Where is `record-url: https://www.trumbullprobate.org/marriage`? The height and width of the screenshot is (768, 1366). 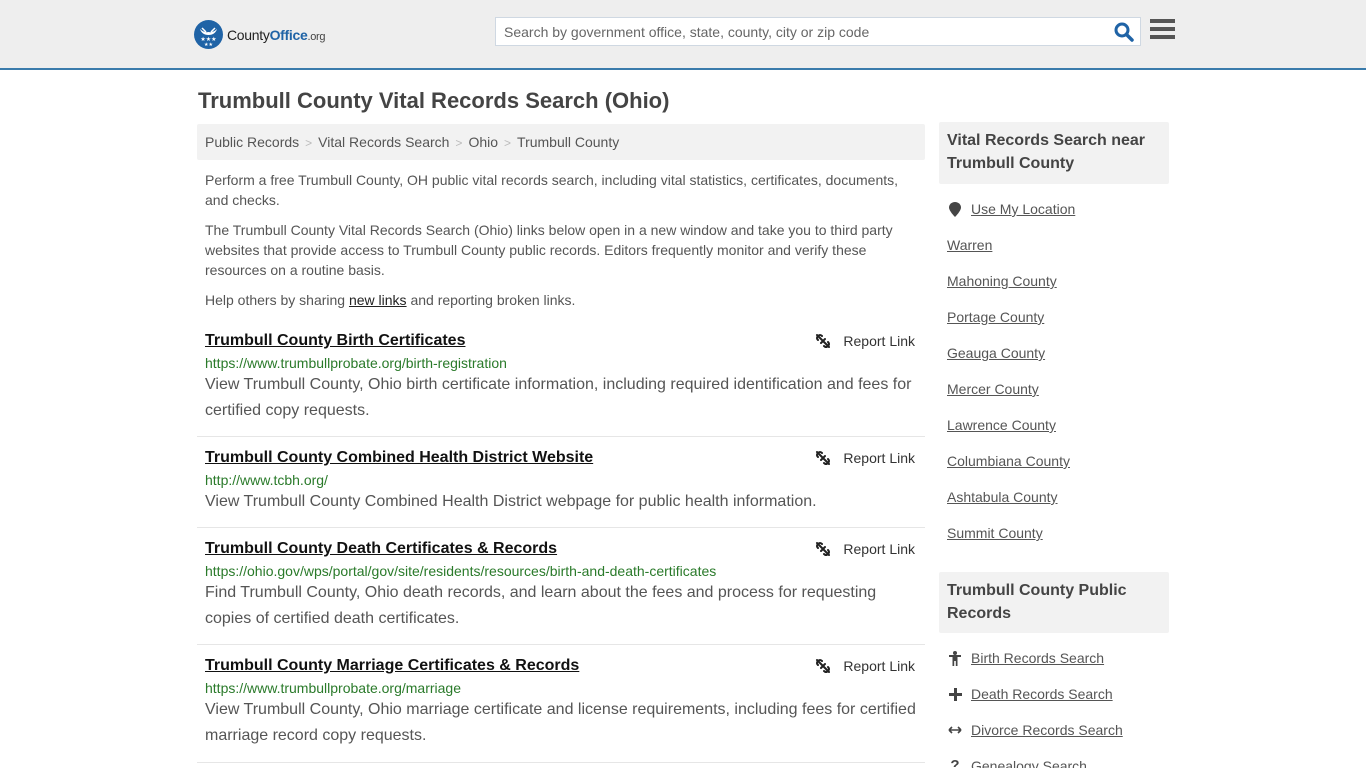
record-url: https://www.trumbullprobate.org/marriage is located at coordinates (565, 688).